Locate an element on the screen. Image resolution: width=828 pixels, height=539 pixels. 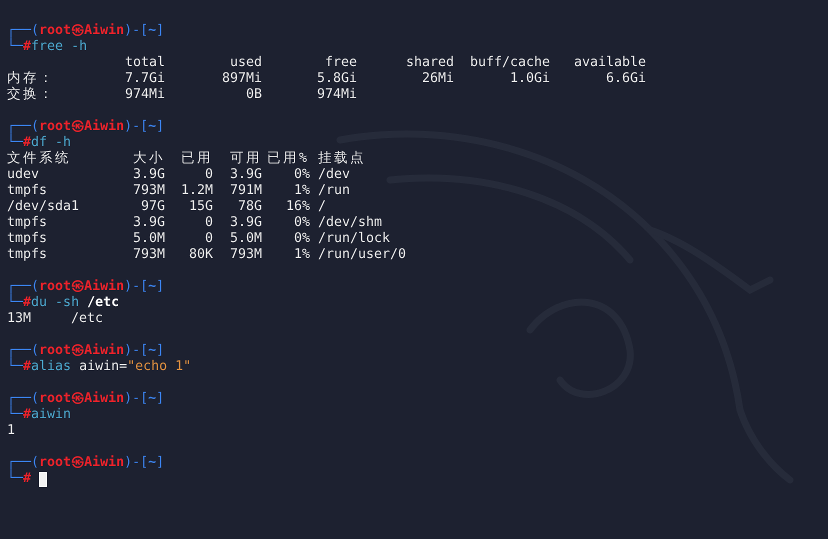
command-text: "echo 1" is located at coordinates (159, 367).